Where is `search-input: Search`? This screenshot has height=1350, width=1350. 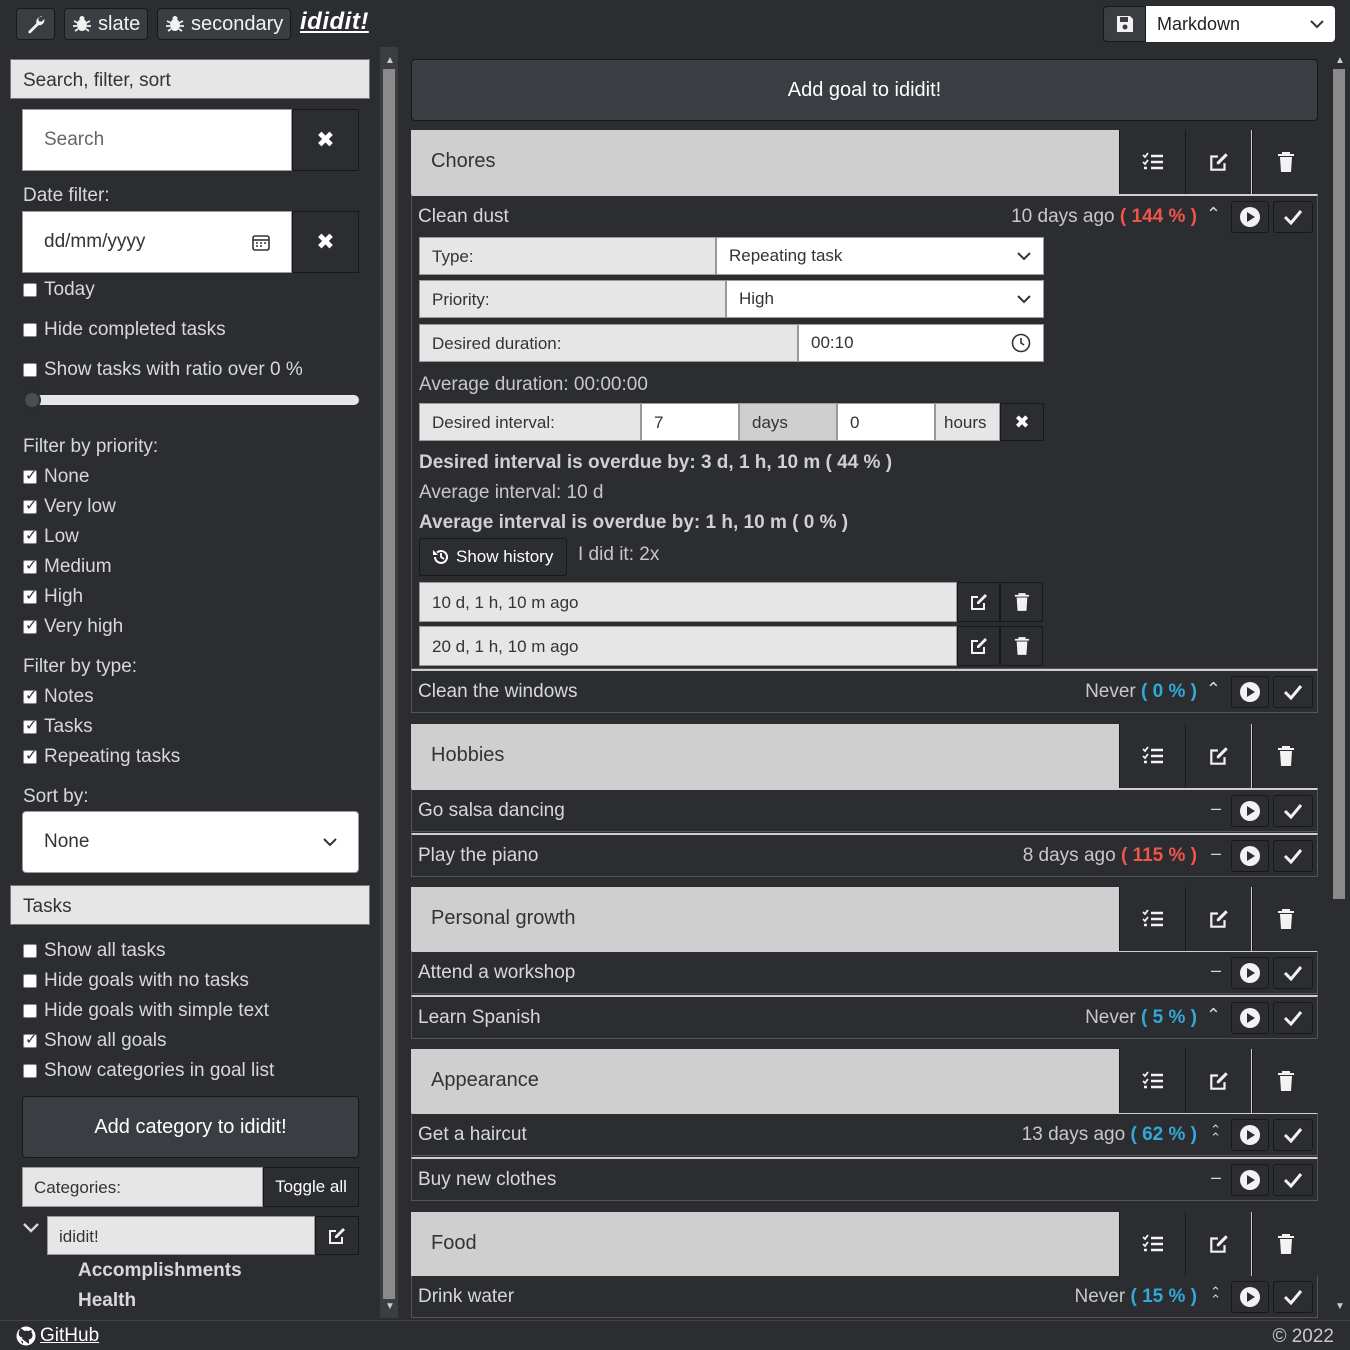 search-input: Search is located at coordinates (157, 140).